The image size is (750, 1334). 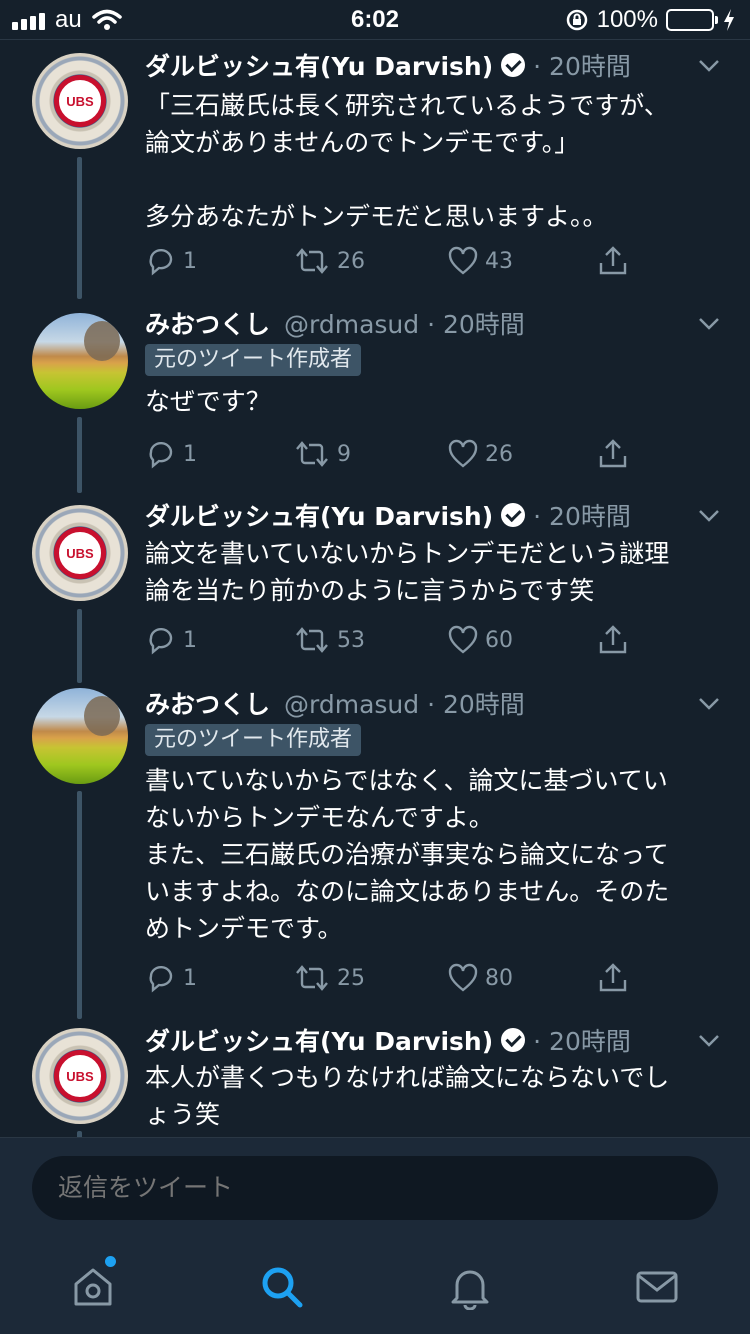 I want to click on tweet-actions: 1 26 43, so click(x=395, y=265).